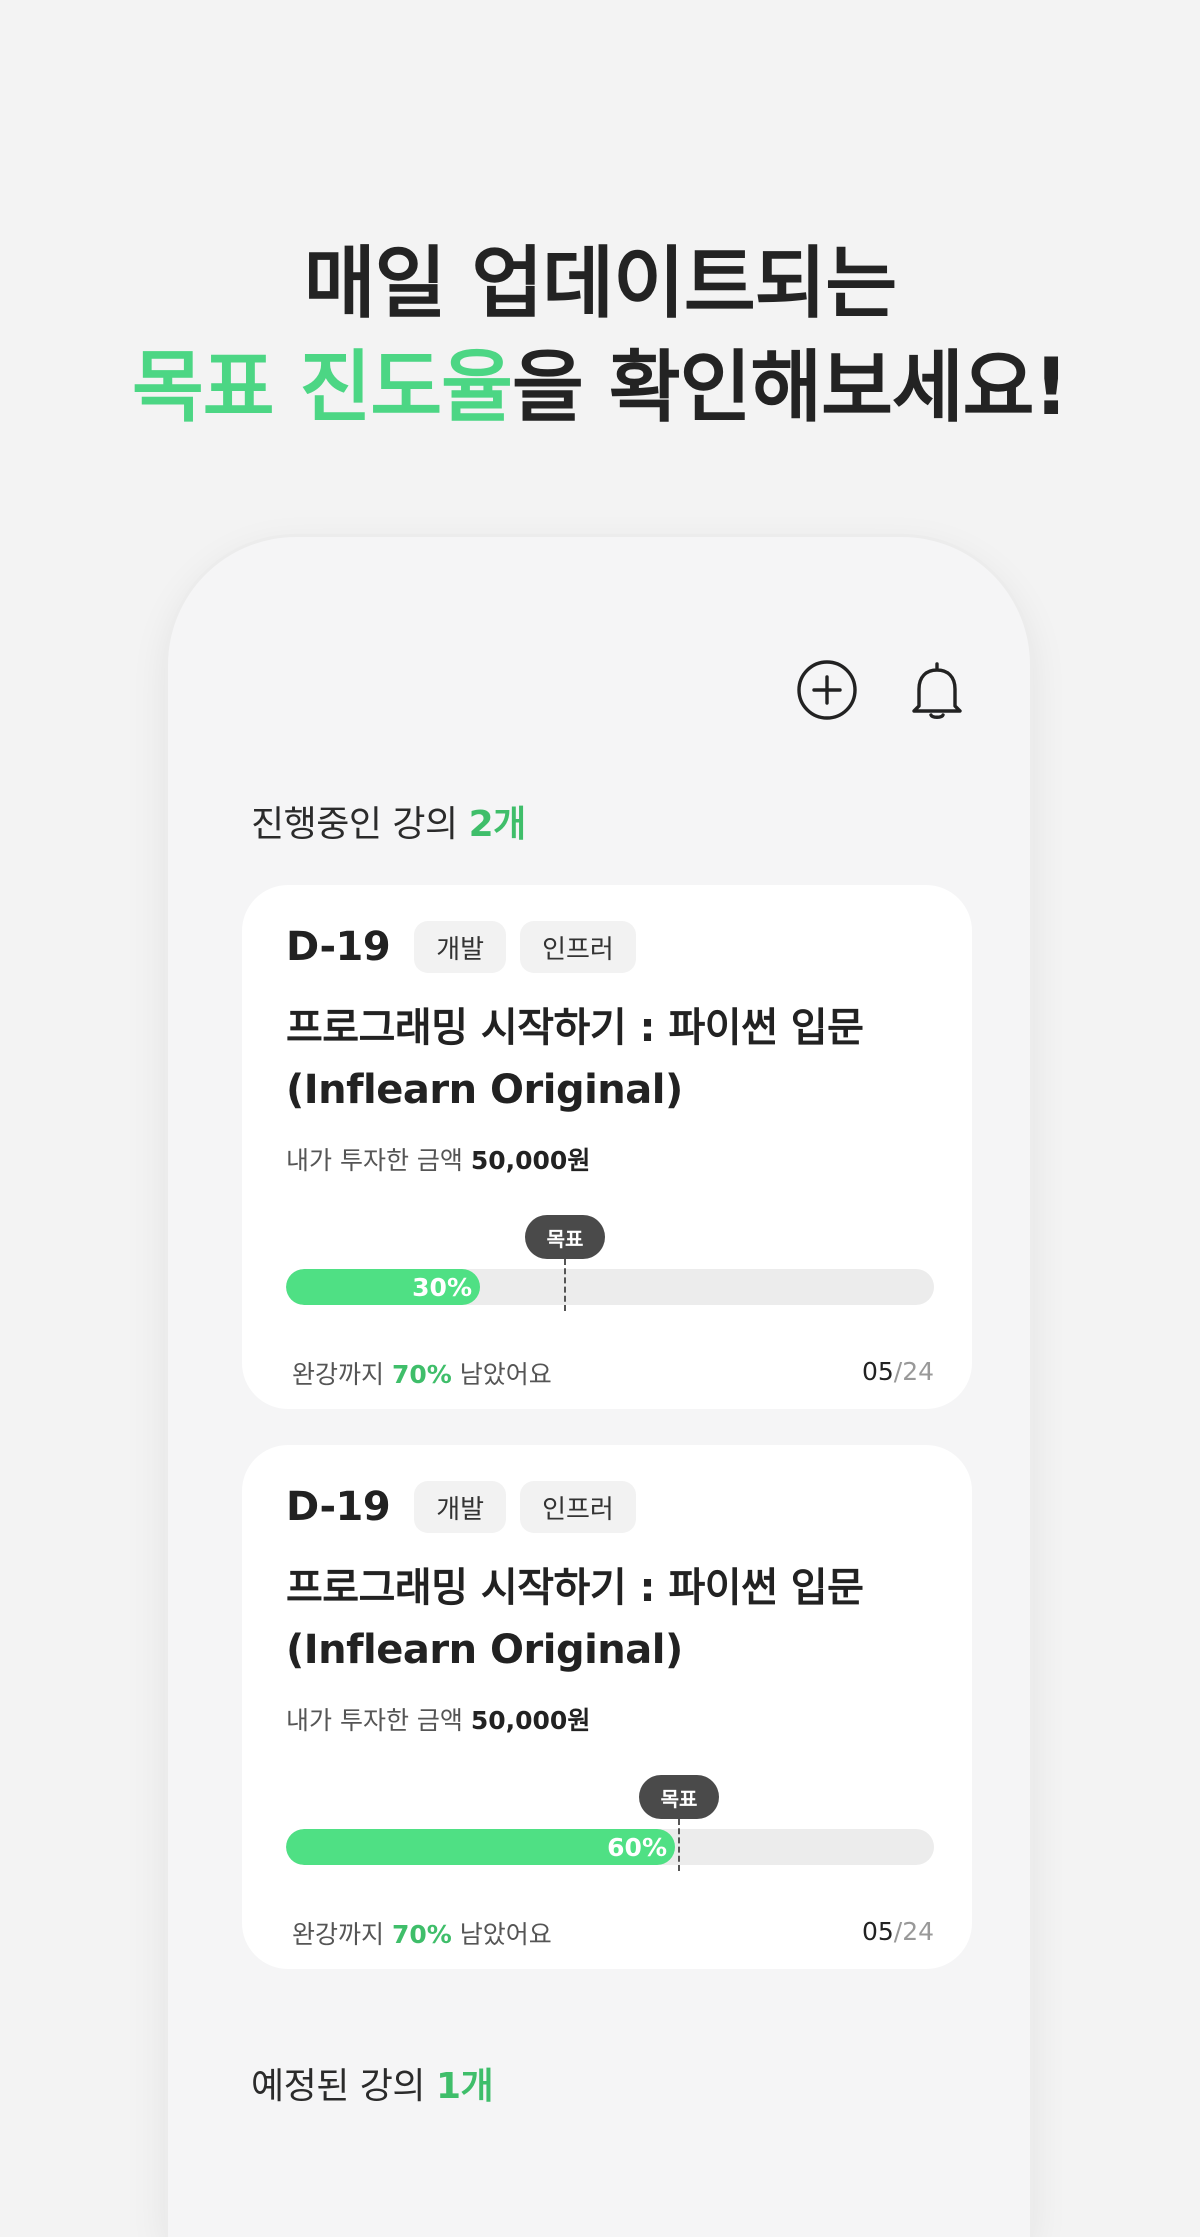 Image resolution: width=1200 pixels, height=2237 pixels. I want to click on scheduled-label: 예정된 강의, so click(343, 2086).